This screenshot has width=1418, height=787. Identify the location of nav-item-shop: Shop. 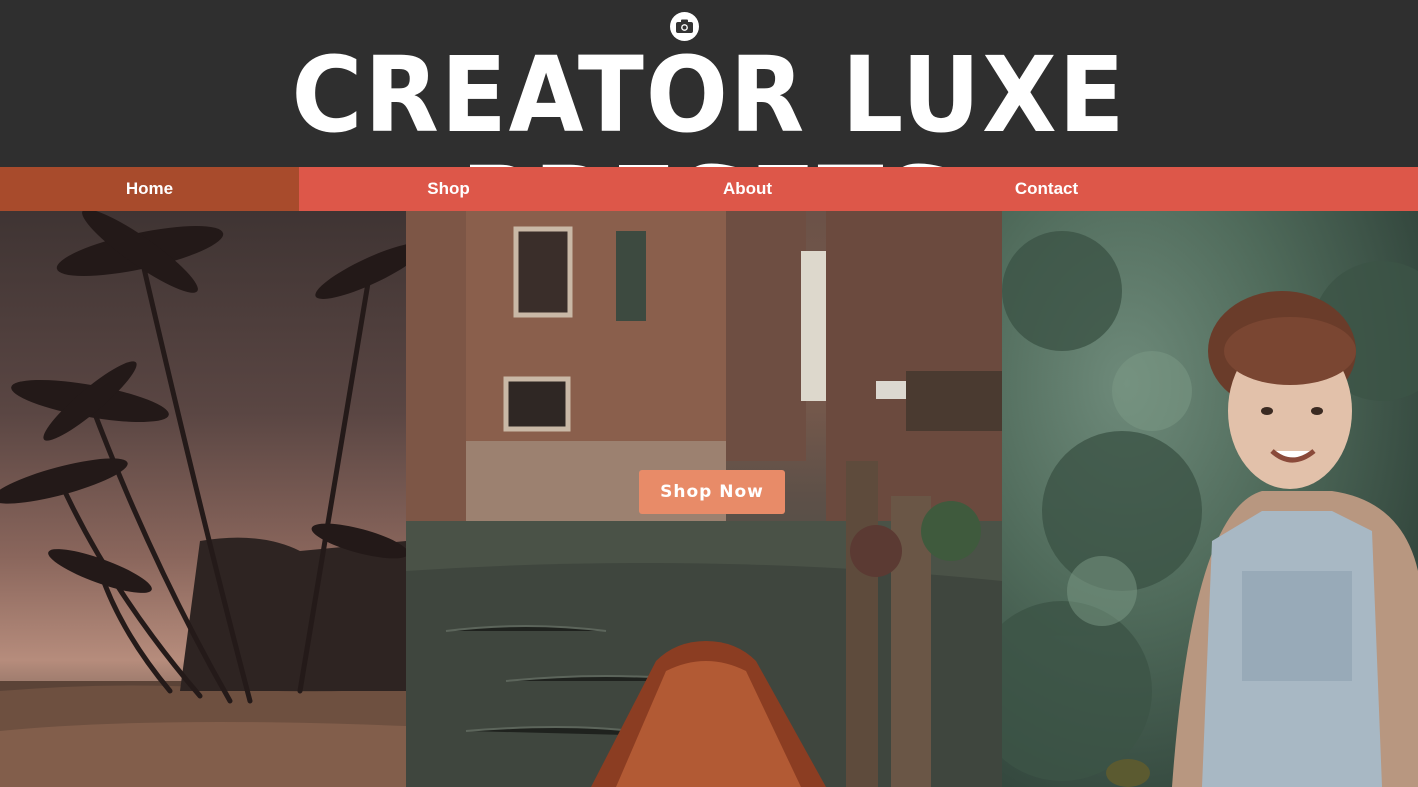
(448, 189).